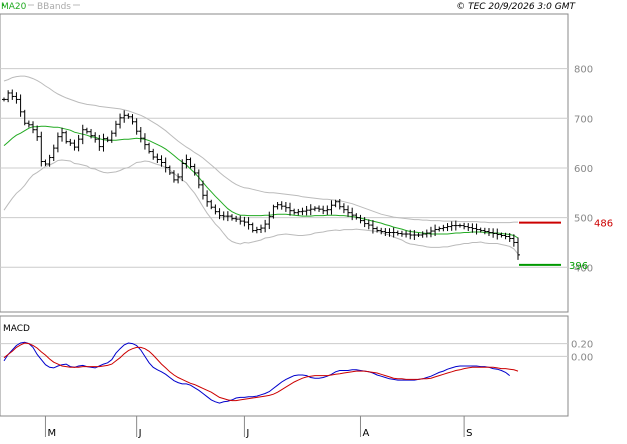 This screenshot has width=627, height=444. Describe the element at coordinates (582, 345) in the screenshot. I see `macd-tick-label: 0.20` at that location.